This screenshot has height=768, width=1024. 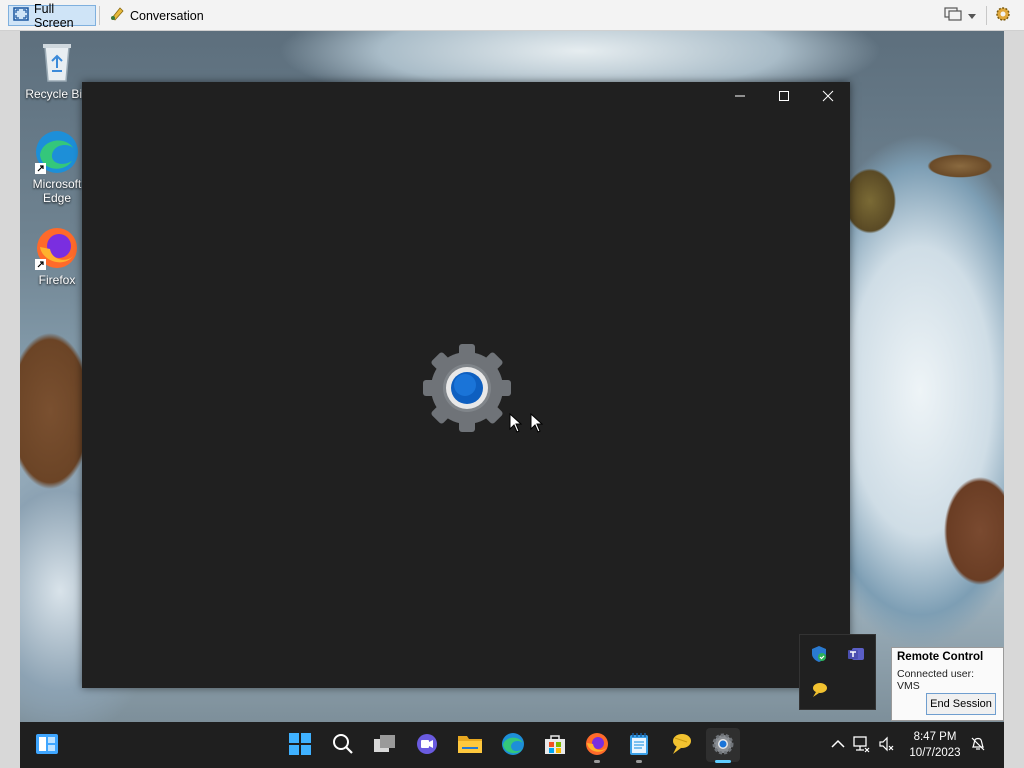 I want to click on right-border-strip, so click(x=1014, y=399).